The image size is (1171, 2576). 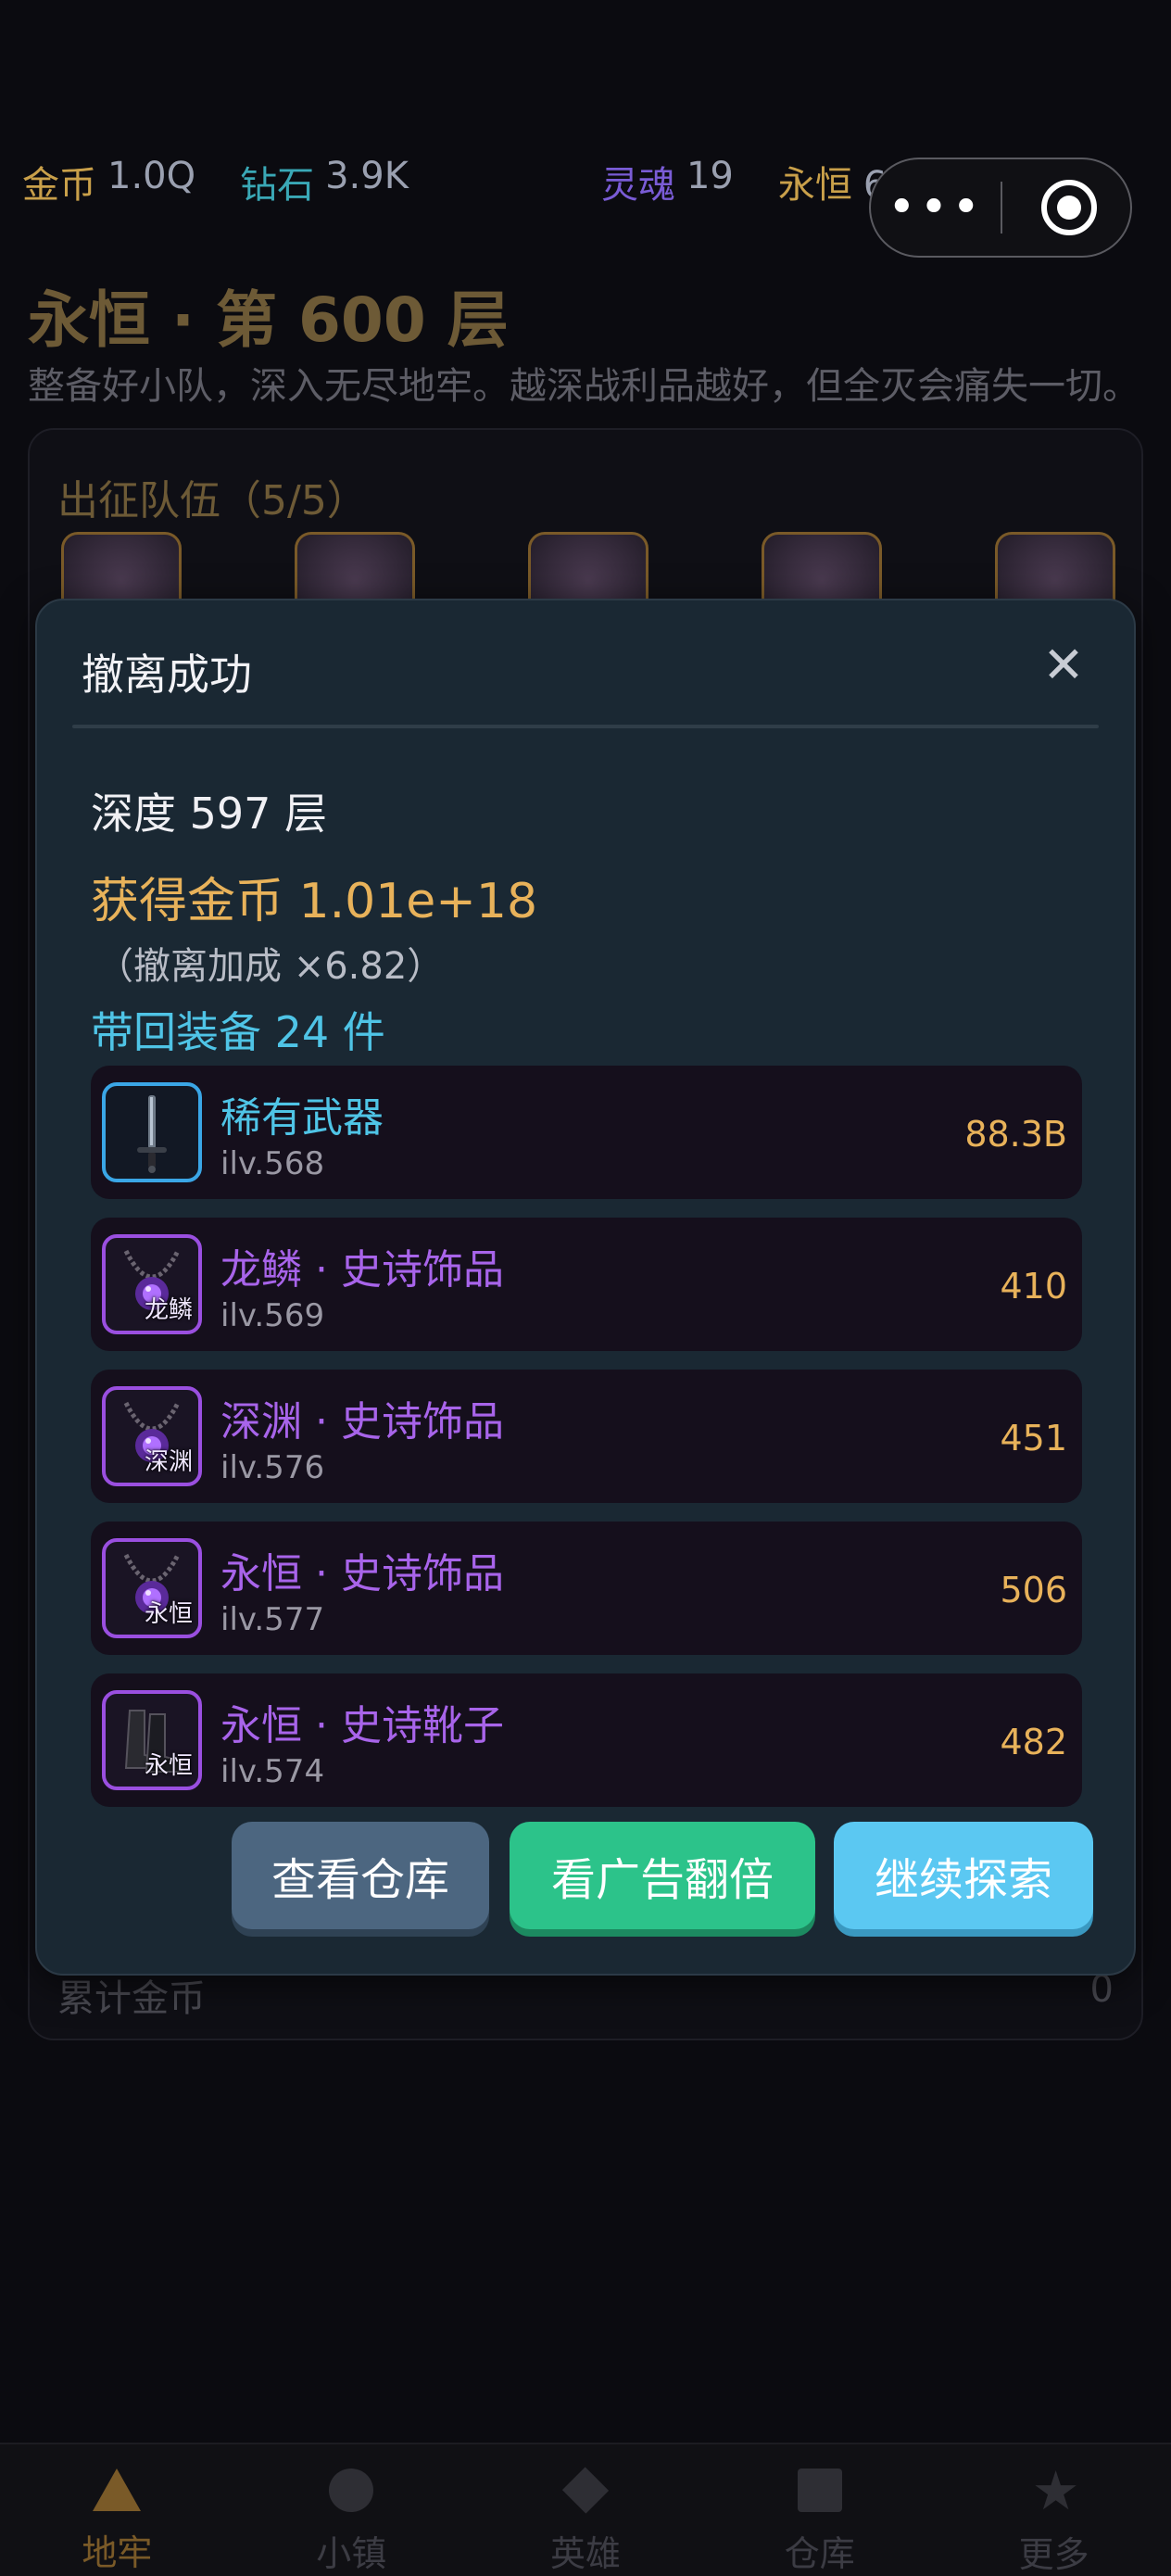 I want to click on equipment-count: 带回装备 24 件, so click(x=238, y=1032).